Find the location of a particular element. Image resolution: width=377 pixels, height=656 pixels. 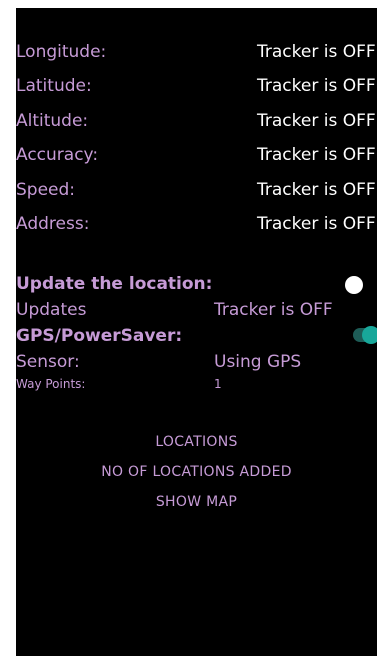

altitude-value: Tracker is OFF is located at coordinates (316, 121).